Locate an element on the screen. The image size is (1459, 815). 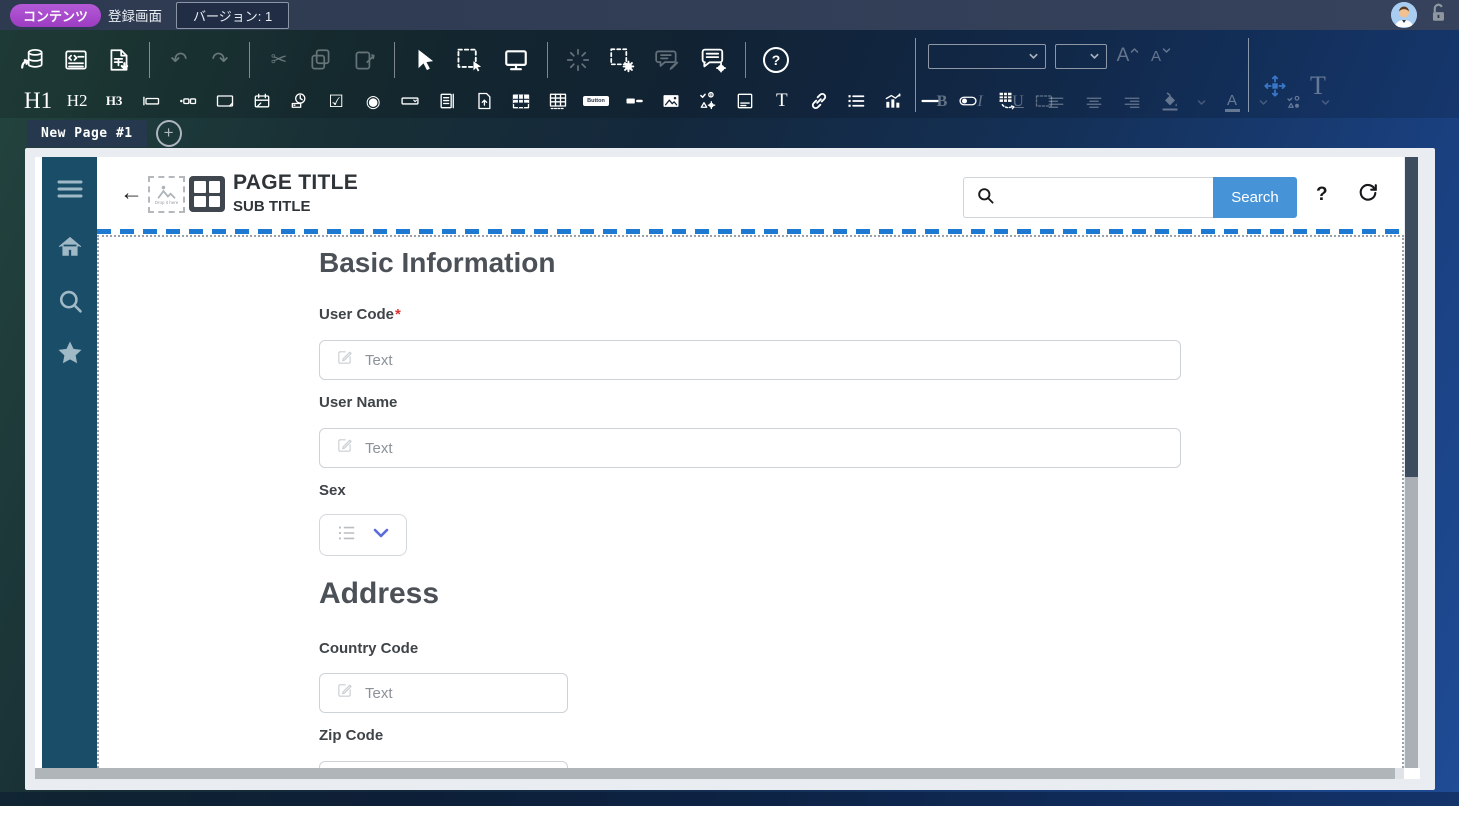
bold-icon: B is located at coordinates (942, 102).